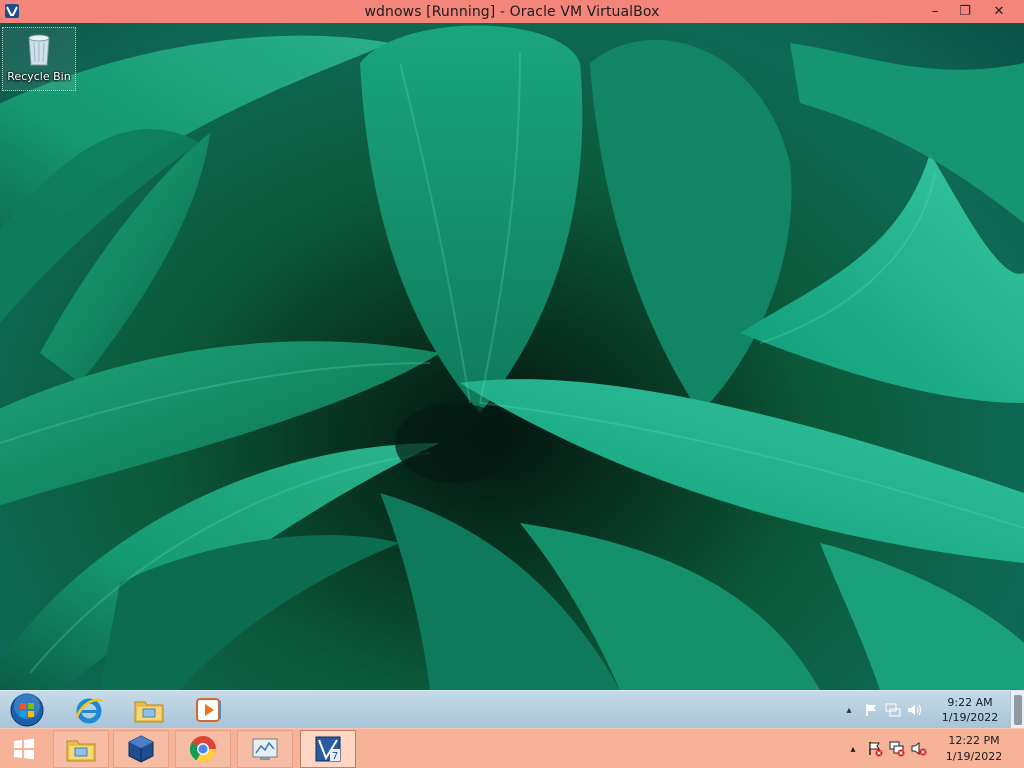  I want to click on host-virtualbox-button, so click(141, 749).